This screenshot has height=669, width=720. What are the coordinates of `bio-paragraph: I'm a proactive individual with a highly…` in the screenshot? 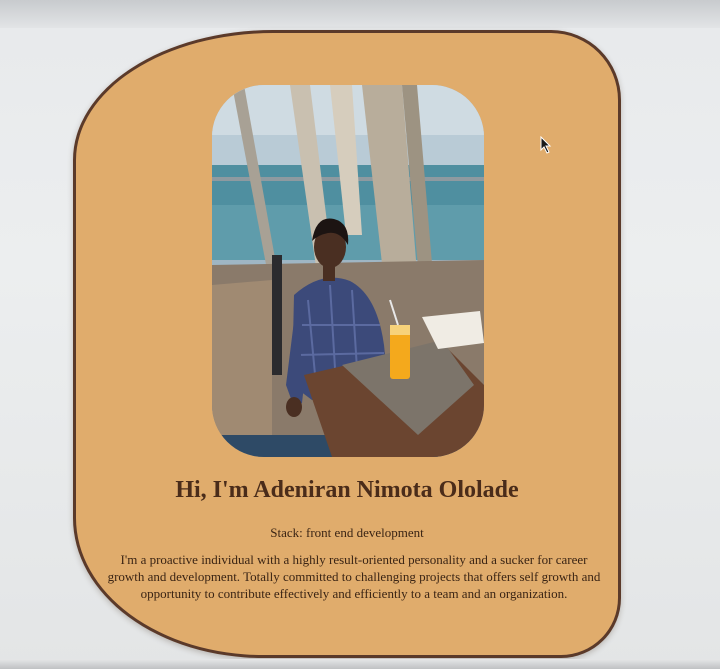 It's located at (354, 576).